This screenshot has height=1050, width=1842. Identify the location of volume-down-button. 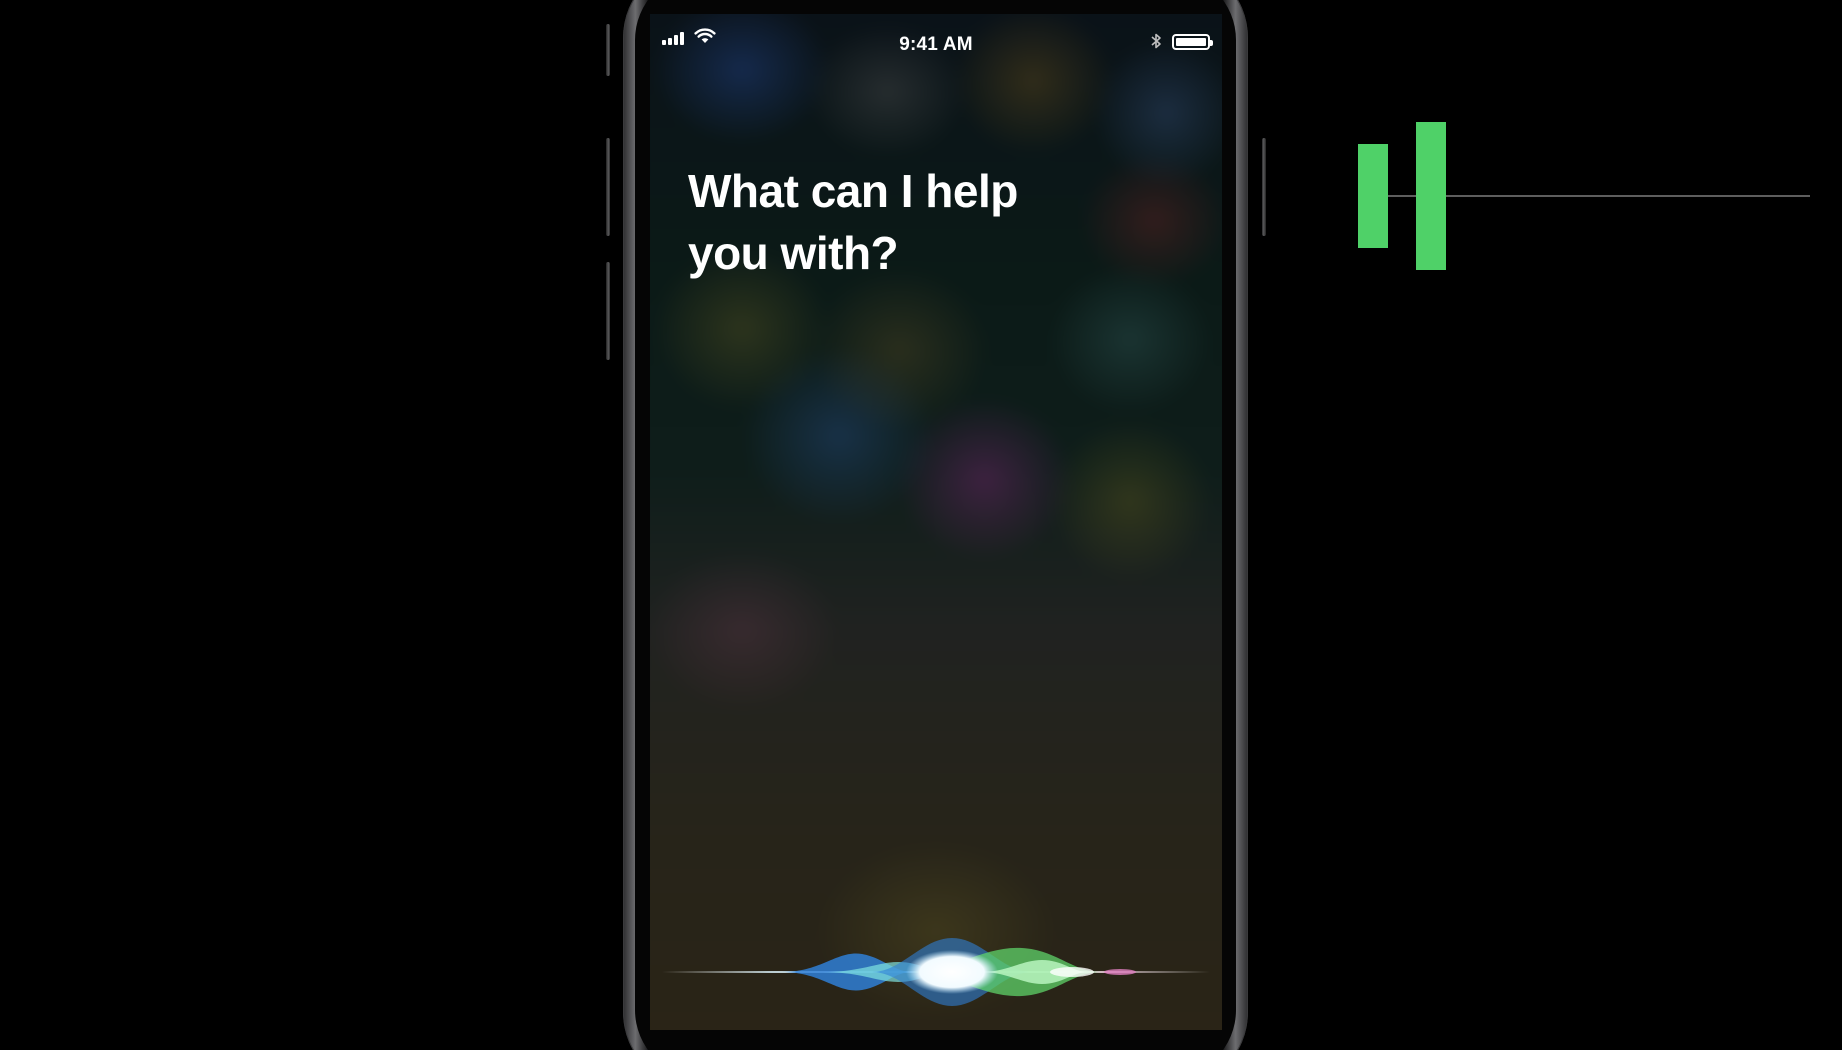
(608, 311).